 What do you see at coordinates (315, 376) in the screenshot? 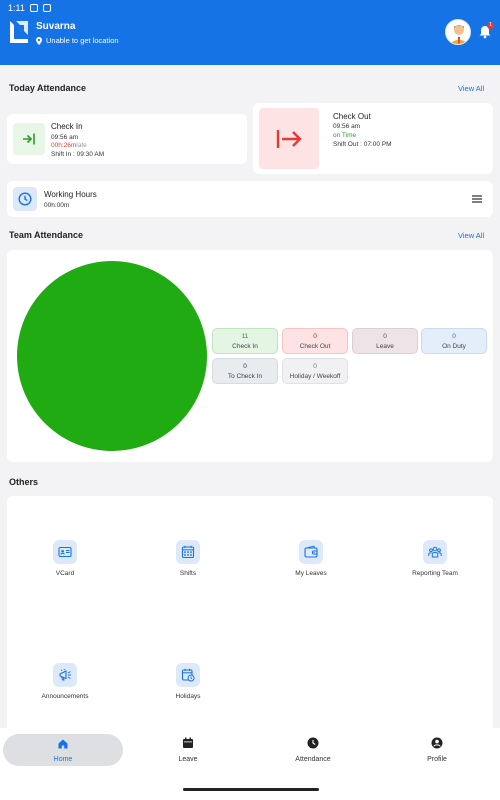
I see `team-stat-label: Holiday / Weekoff` at bounding box center [315, 376].